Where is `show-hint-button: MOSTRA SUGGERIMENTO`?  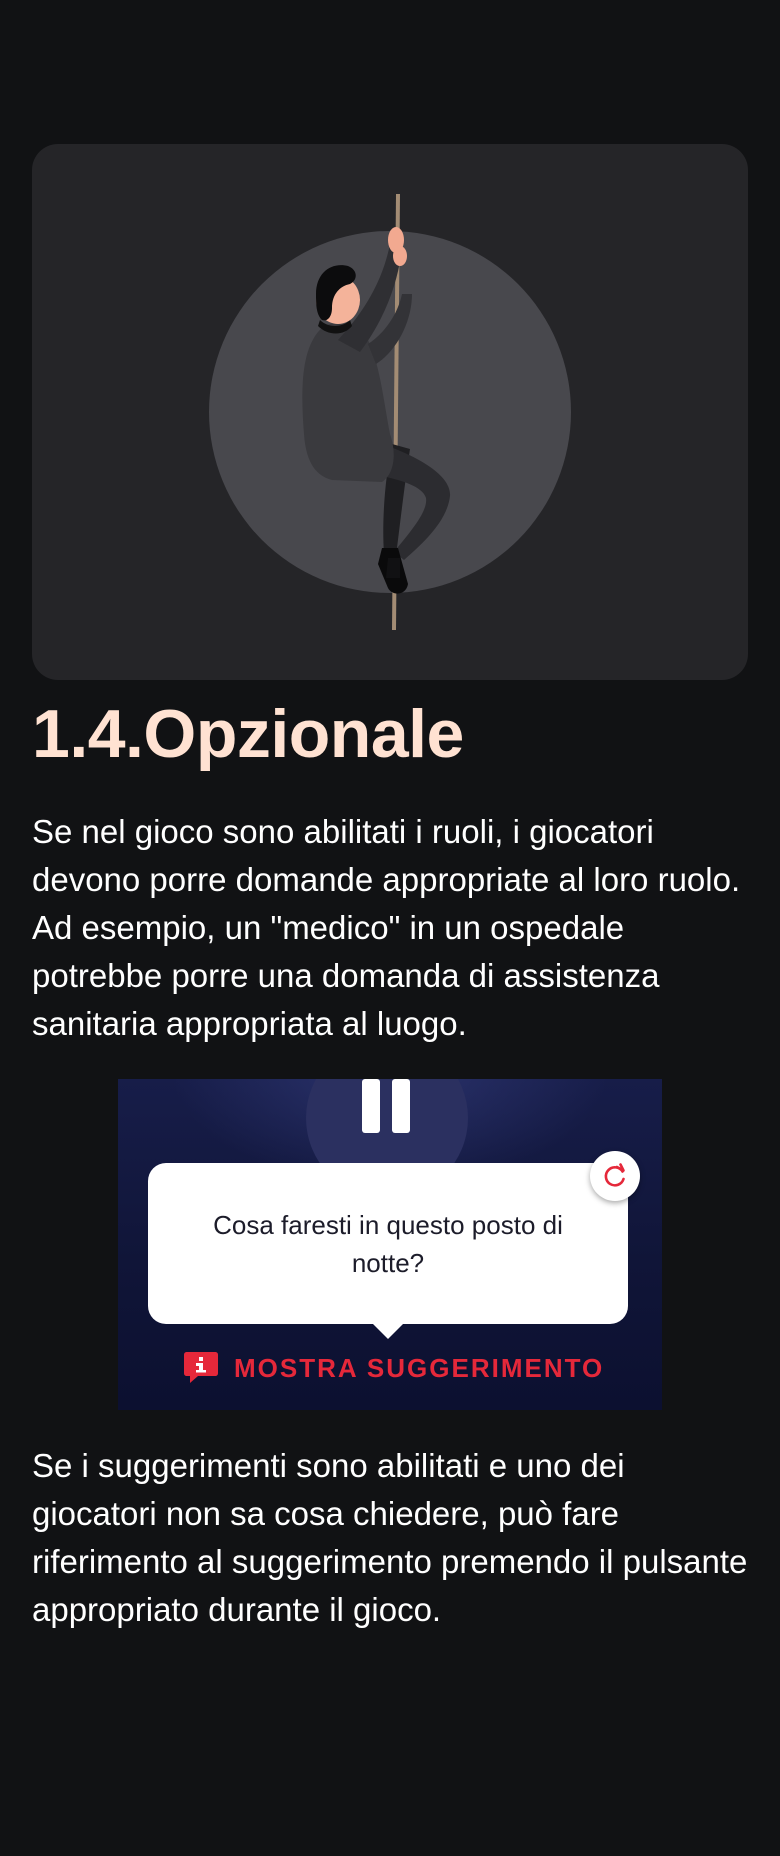 show-hint-button: MOSTRA SUGGERIMENTO is located at coordinates (393, 1368).